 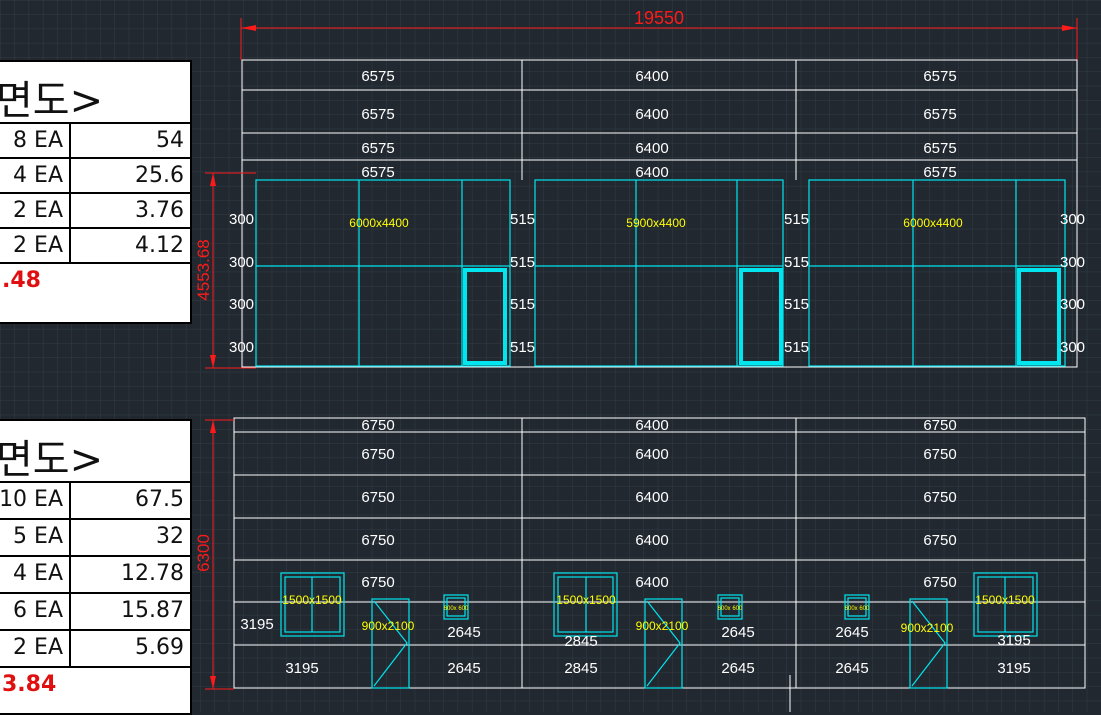 What do you see at coordinates (377, 540) in the screenshot?
I see `bot-row4-left: 6750` at bounding box center [377, 540].